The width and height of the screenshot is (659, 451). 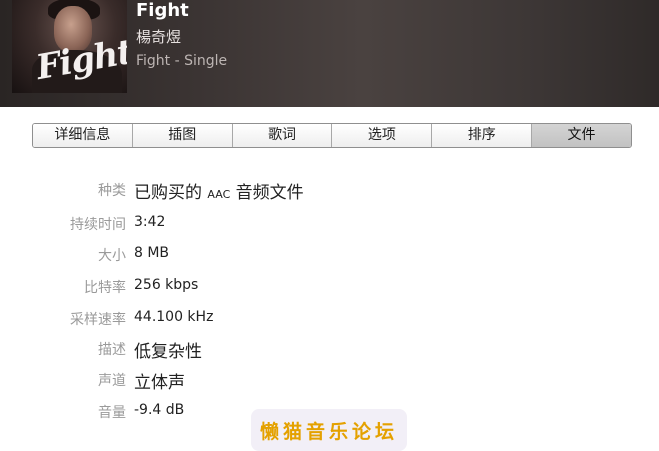 What do you see at coordinates (174, 317) in the screenshot?
I see `sample-rate-value: 44.100 kHz` at bounding box center [174, 317].